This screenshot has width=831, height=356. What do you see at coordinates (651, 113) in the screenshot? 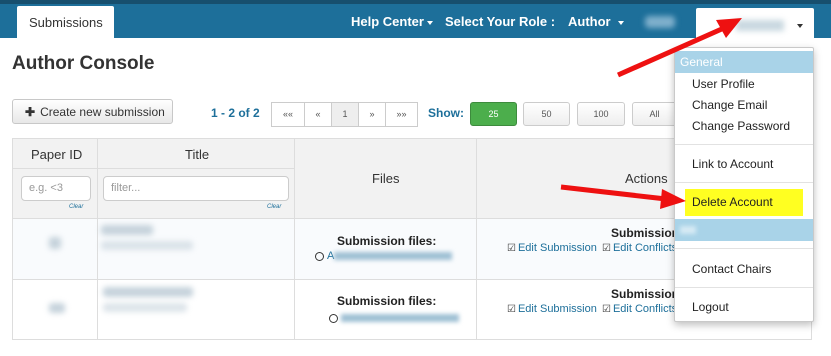
I see `annotation-arrows` at bounding box center [651, 113].